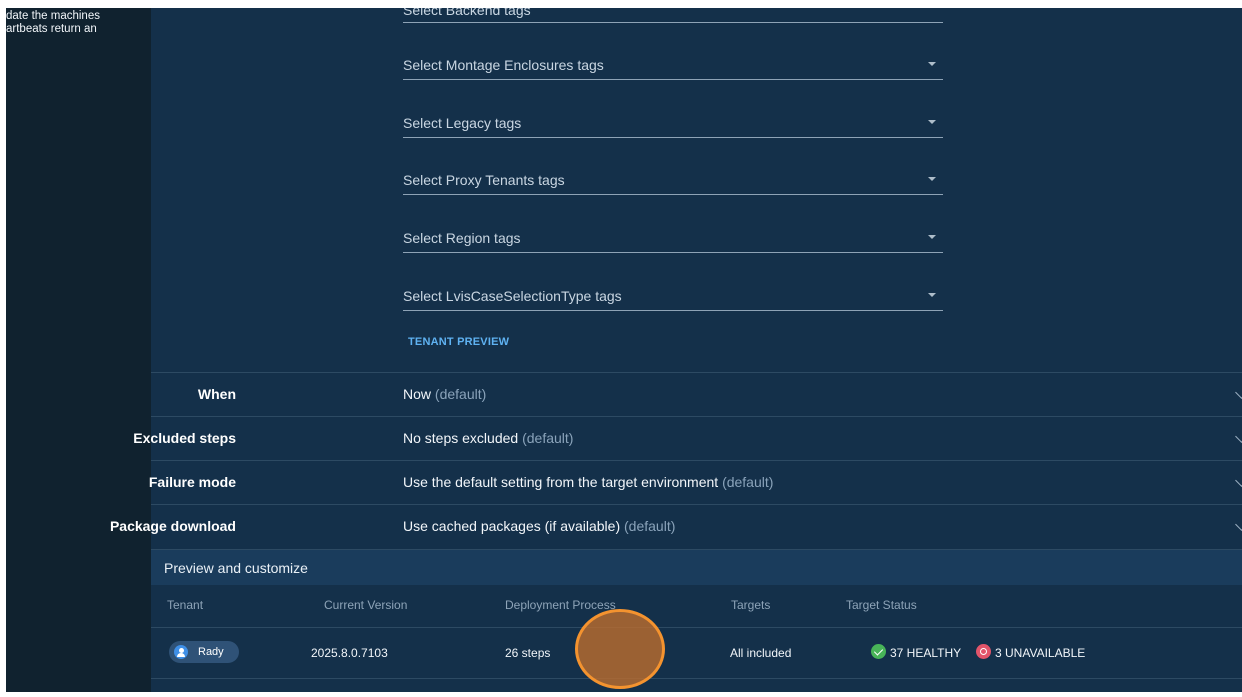  What do you see at coordinates (673, 238) in the screenshot?
I see `region-tags-select: Select Region tags` at bounding box center [673, 238].